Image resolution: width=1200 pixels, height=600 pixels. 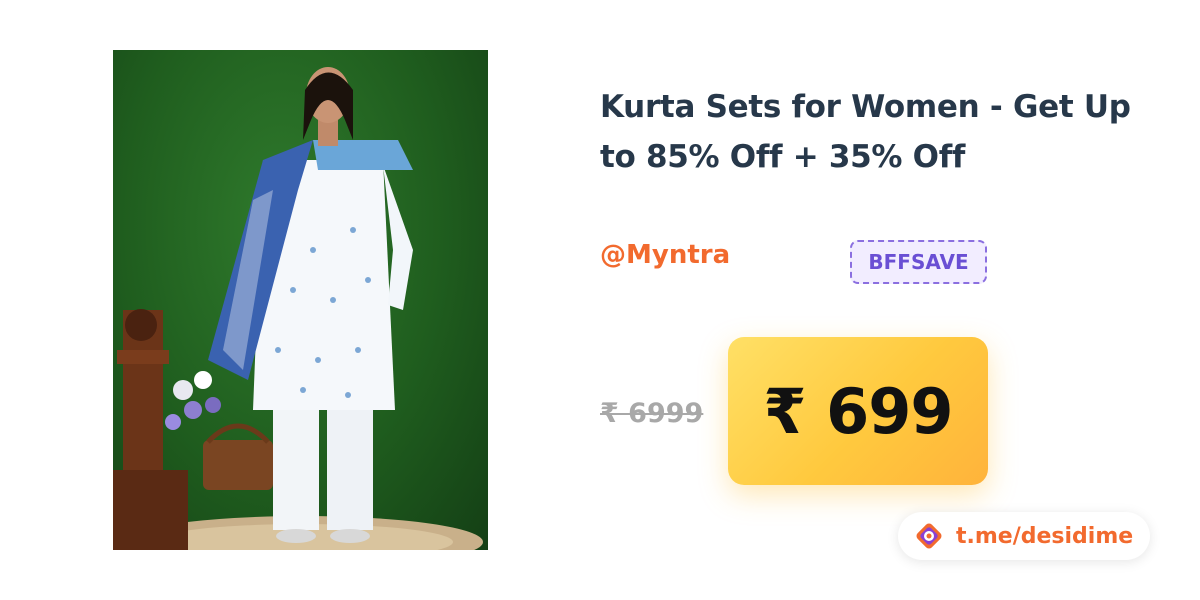 What do you see at coordinates (652, 413) in the screenshot?
I see `original-price: ₹ 6999` at bounding box center [652, 413].